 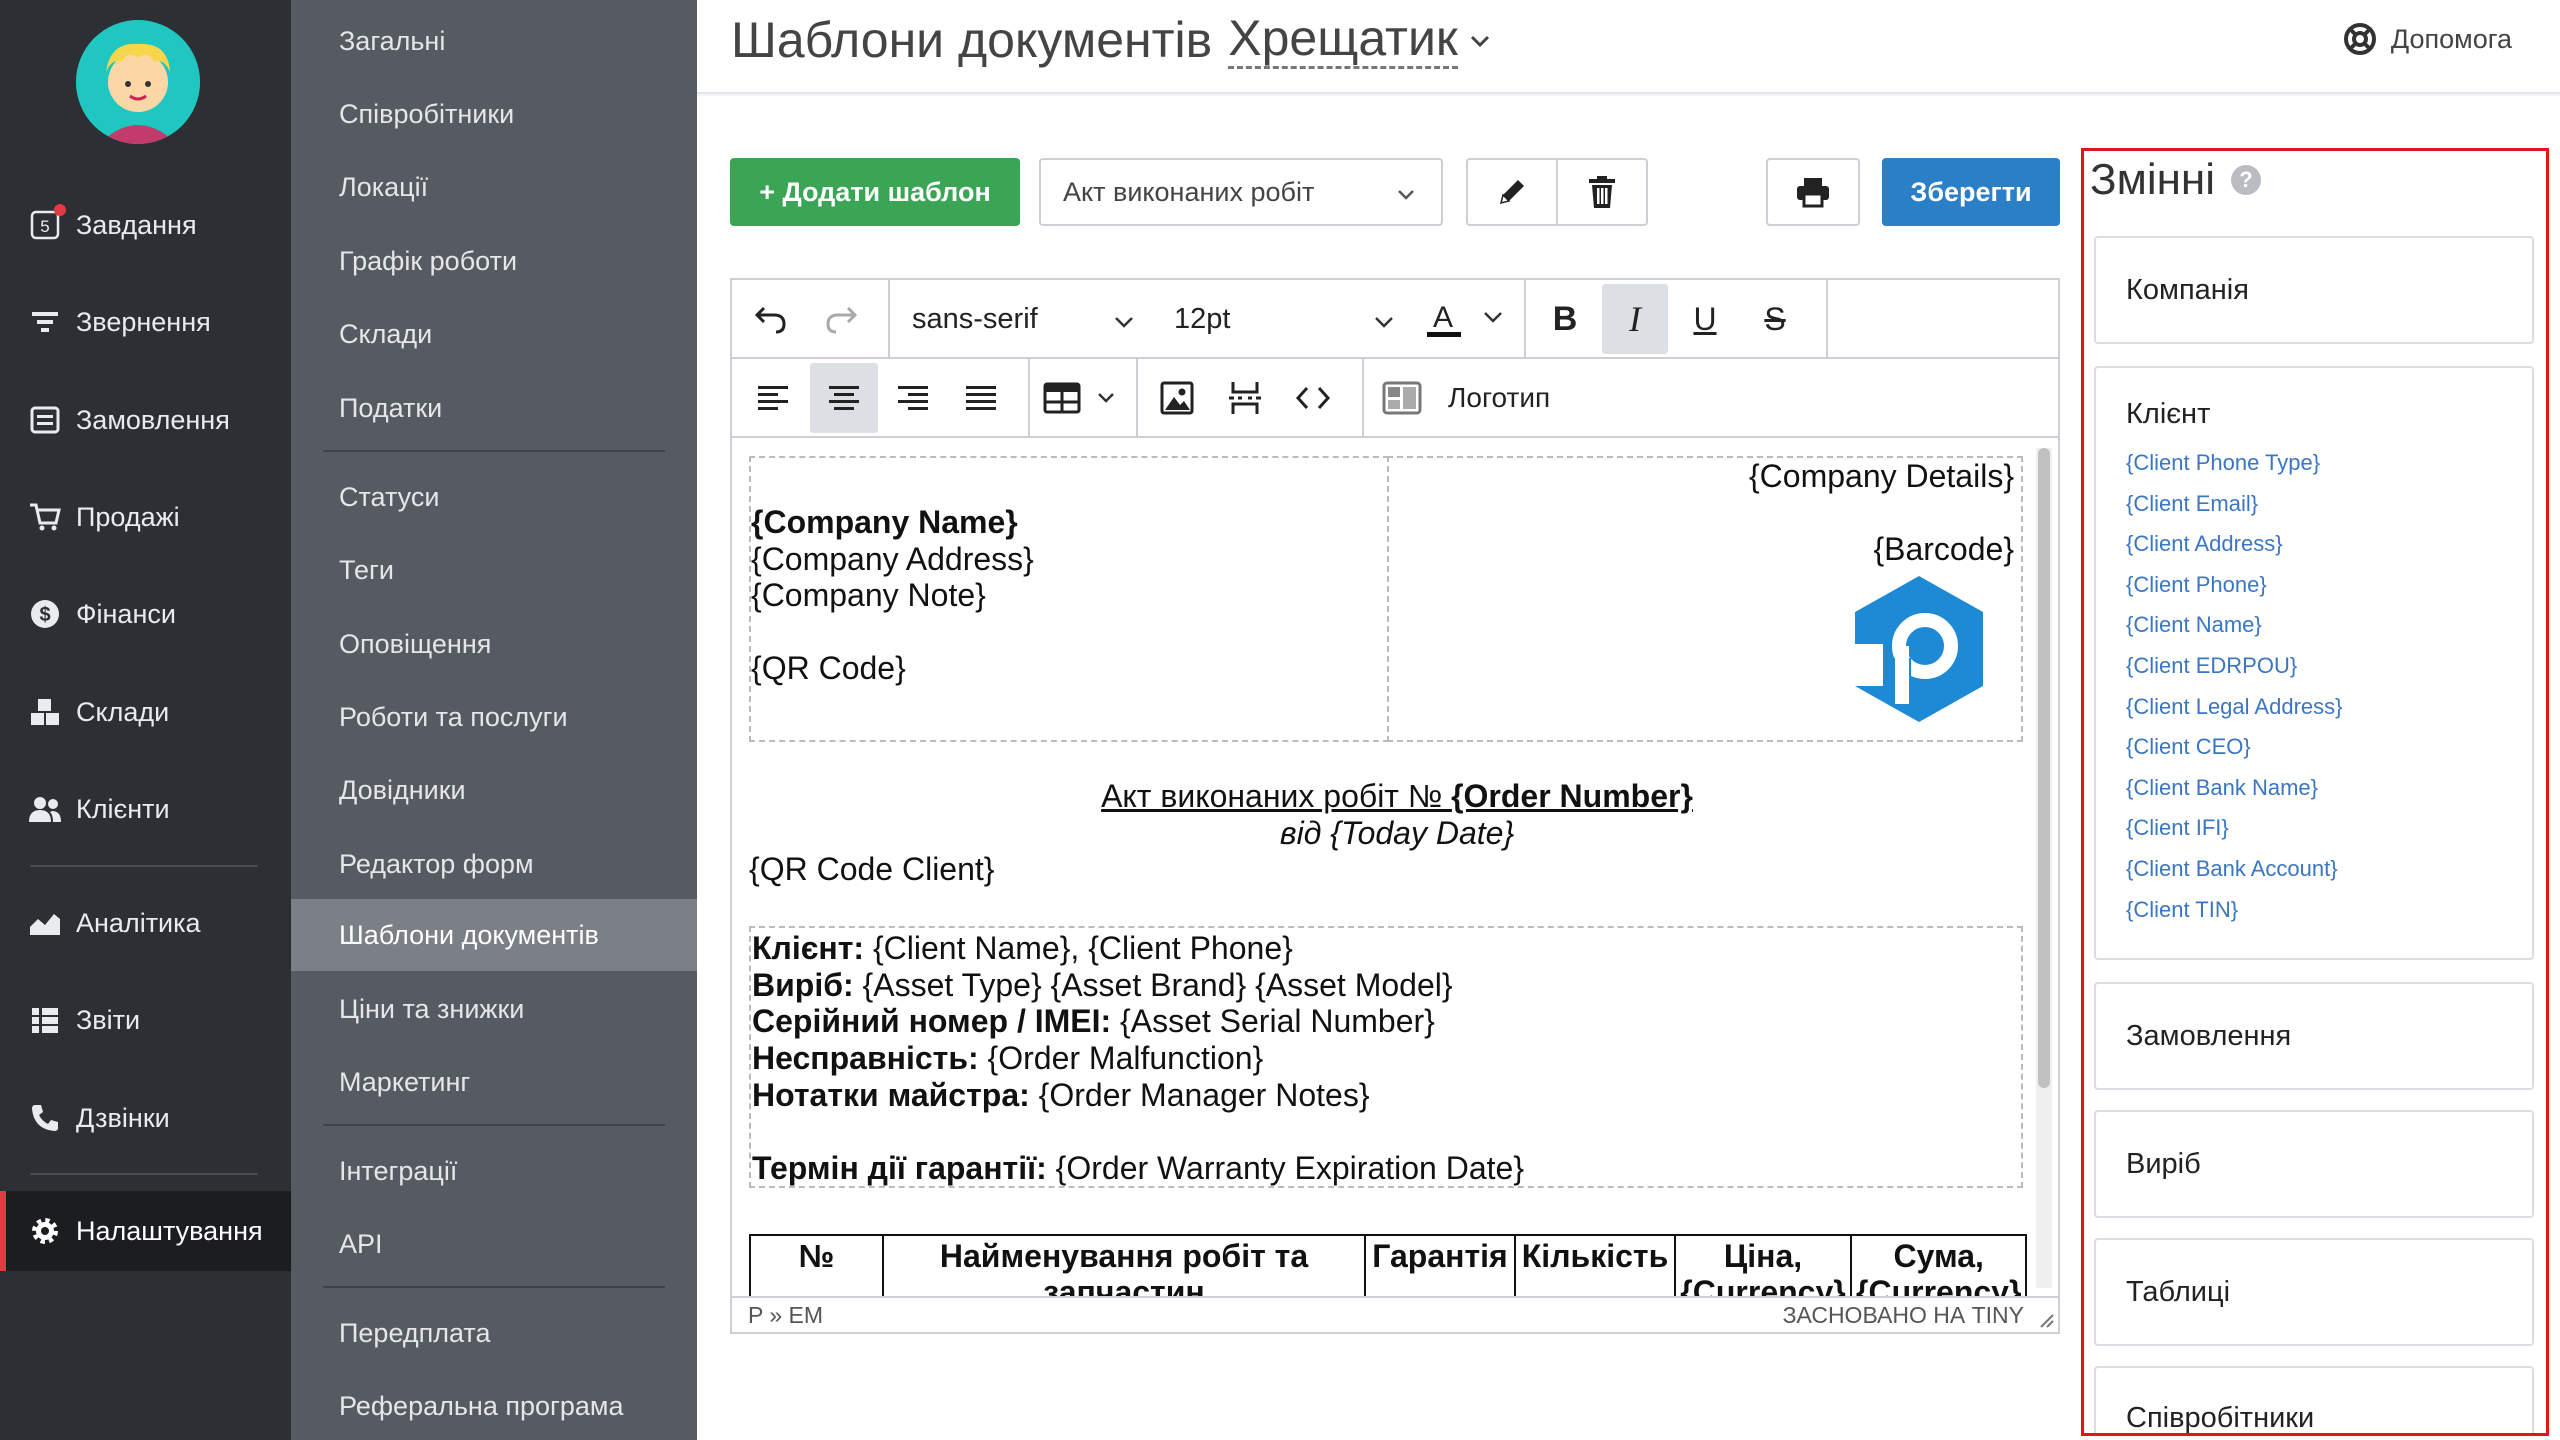 I want to click on align-right-icon, so click(x=913, y=398).